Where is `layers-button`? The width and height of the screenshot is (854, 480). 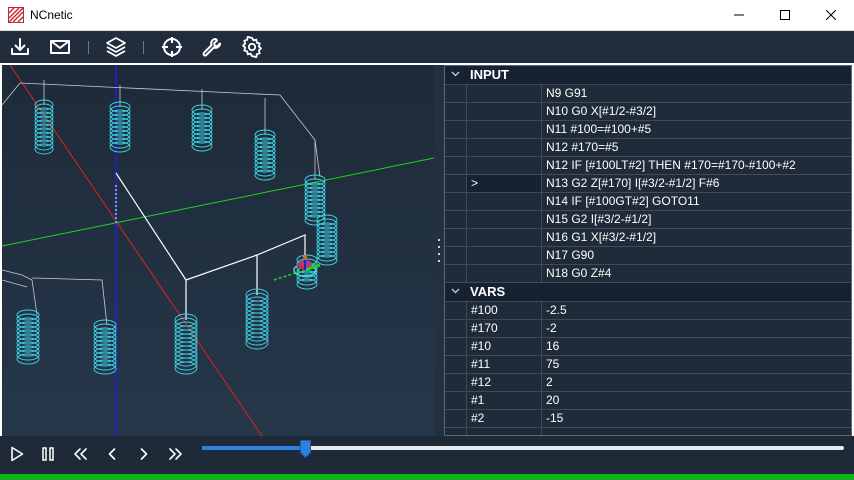 layers-button is located at coordinates (116, 47).